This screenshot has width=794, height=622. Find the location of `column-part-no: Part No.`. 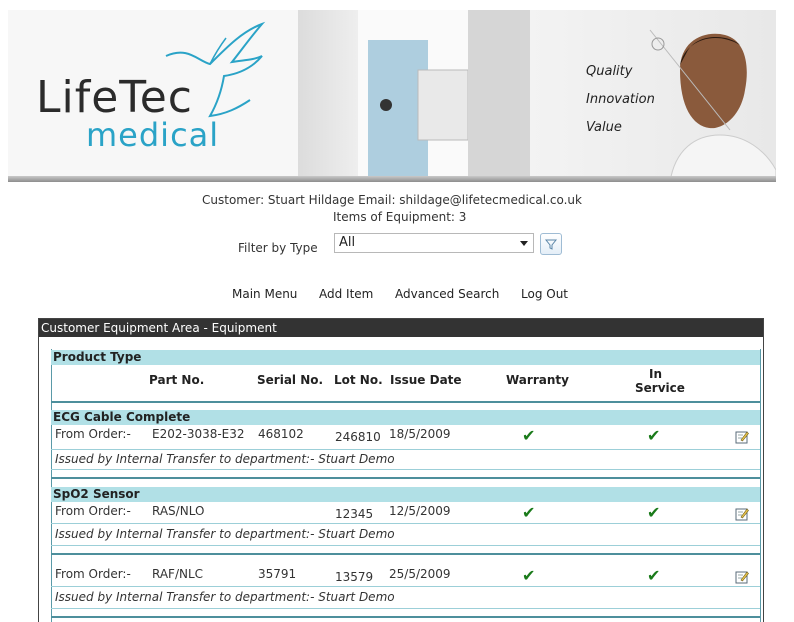

column-part-no: Part No. is located at coordinates (177, 380).